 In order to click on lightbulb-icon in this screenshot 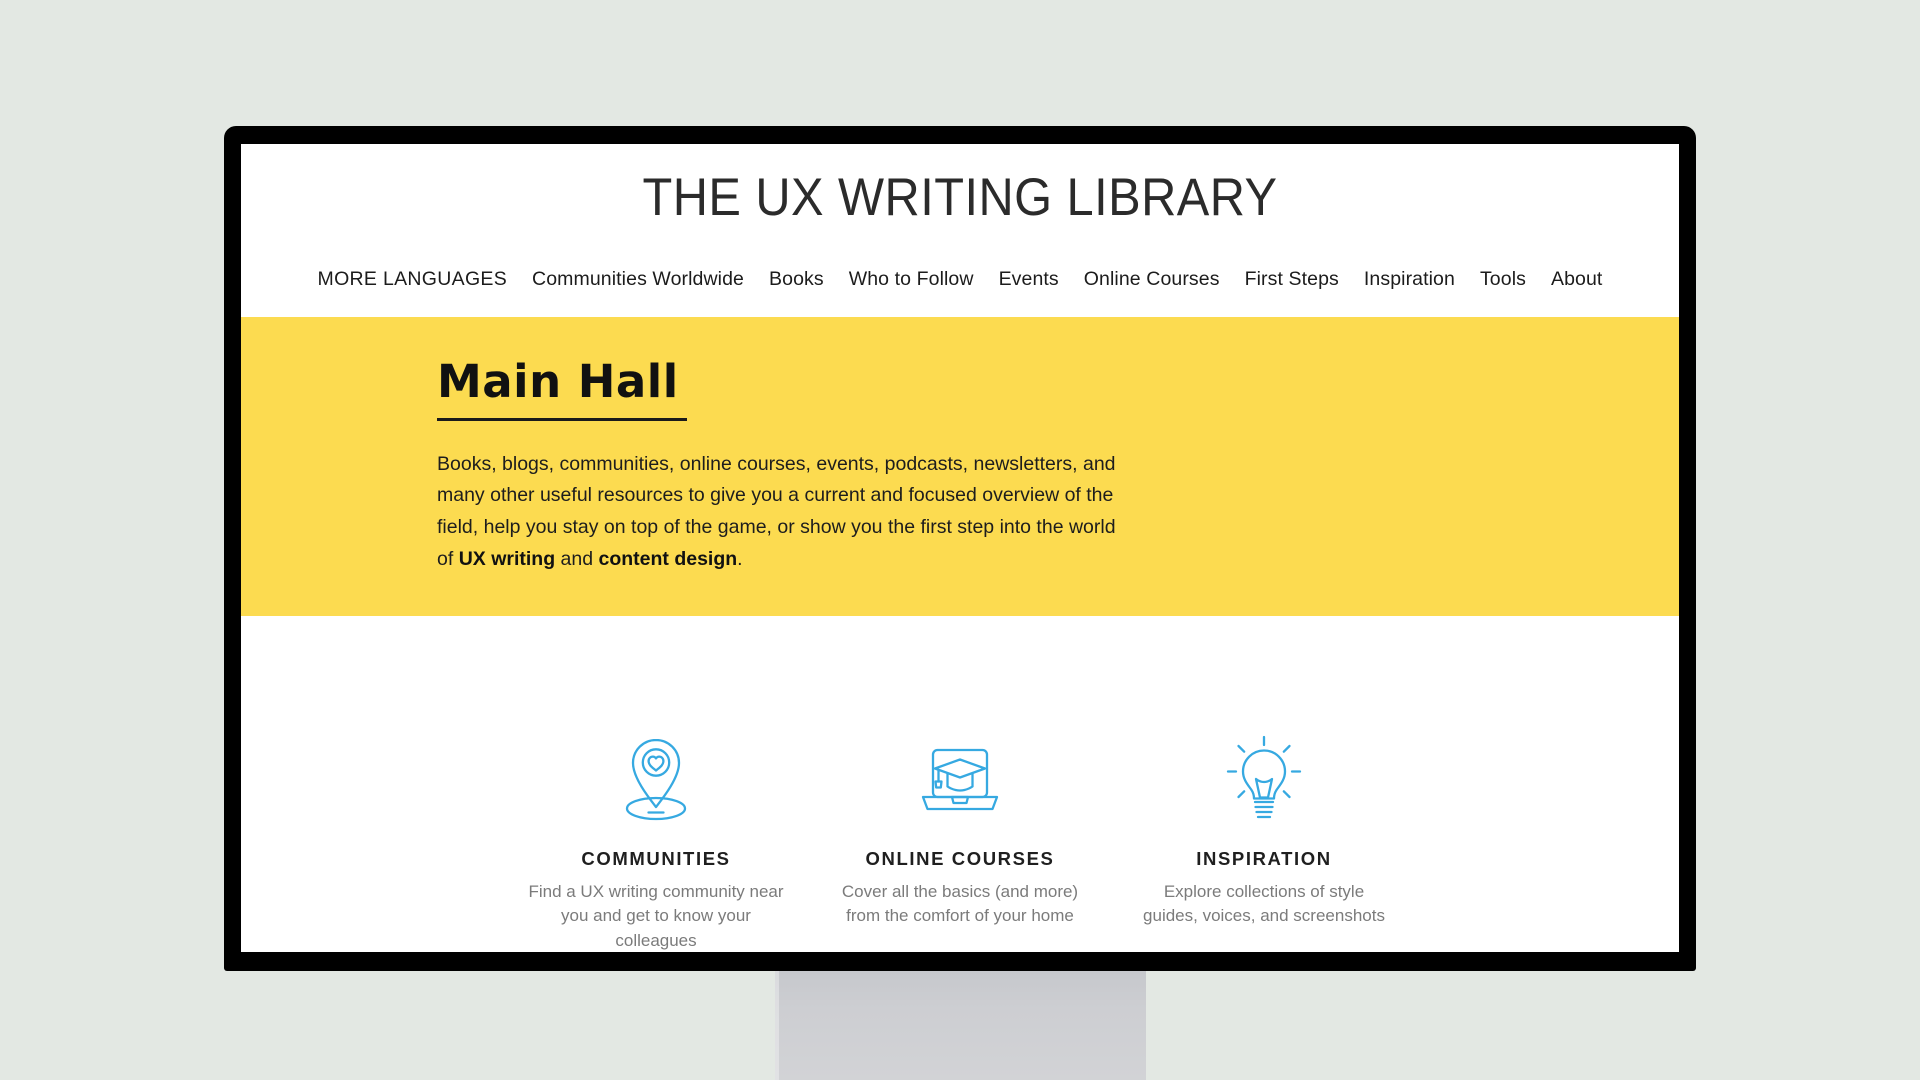, I will do `click(1264, 780)`.